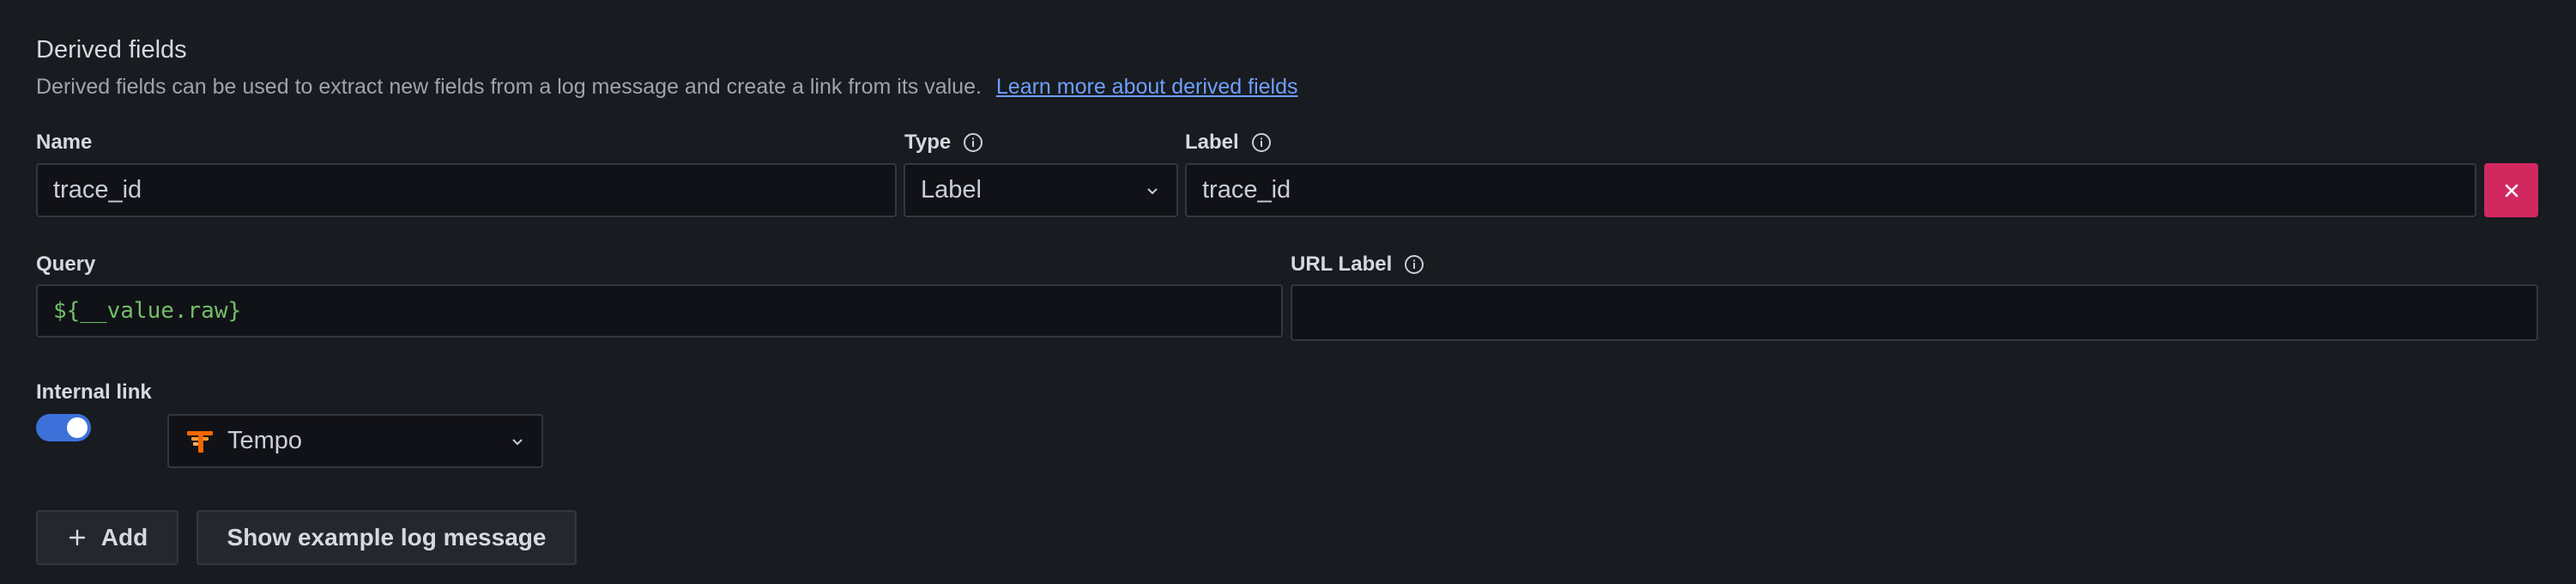 The height and width of the screenshot is (584, 2576). I want to click on name-label-text: Name, so click(64, 142).